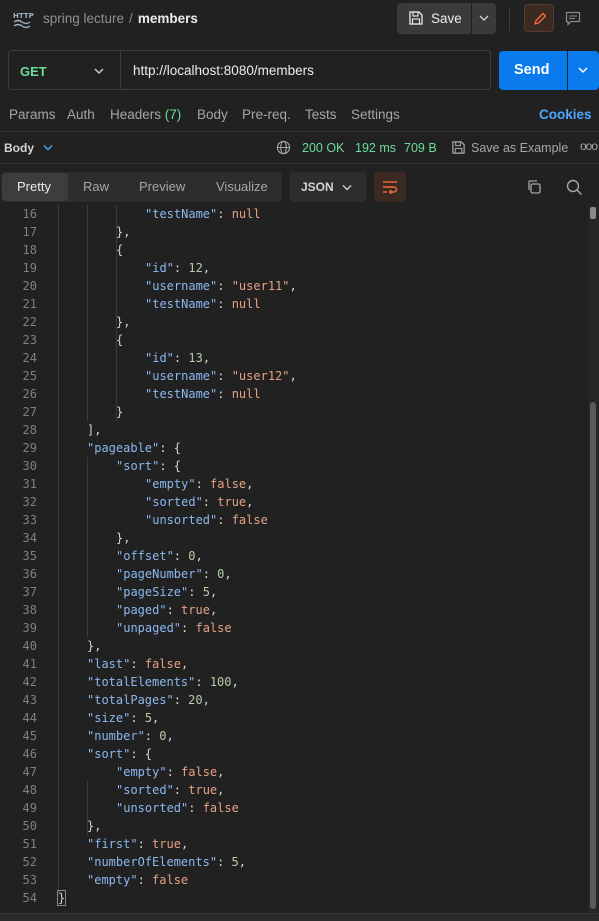 The image size is (599, 921). What do you see at coordinates (375, 114) in the screenshot?
I see `tab-settings: Settings` at bounding box center [375, 114].